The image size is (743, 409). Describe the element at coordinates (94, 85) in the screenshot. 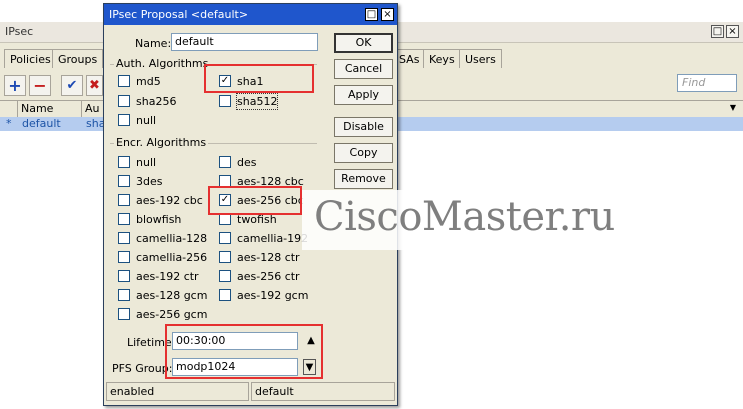

I see `disable-icon: ✖` at that location.